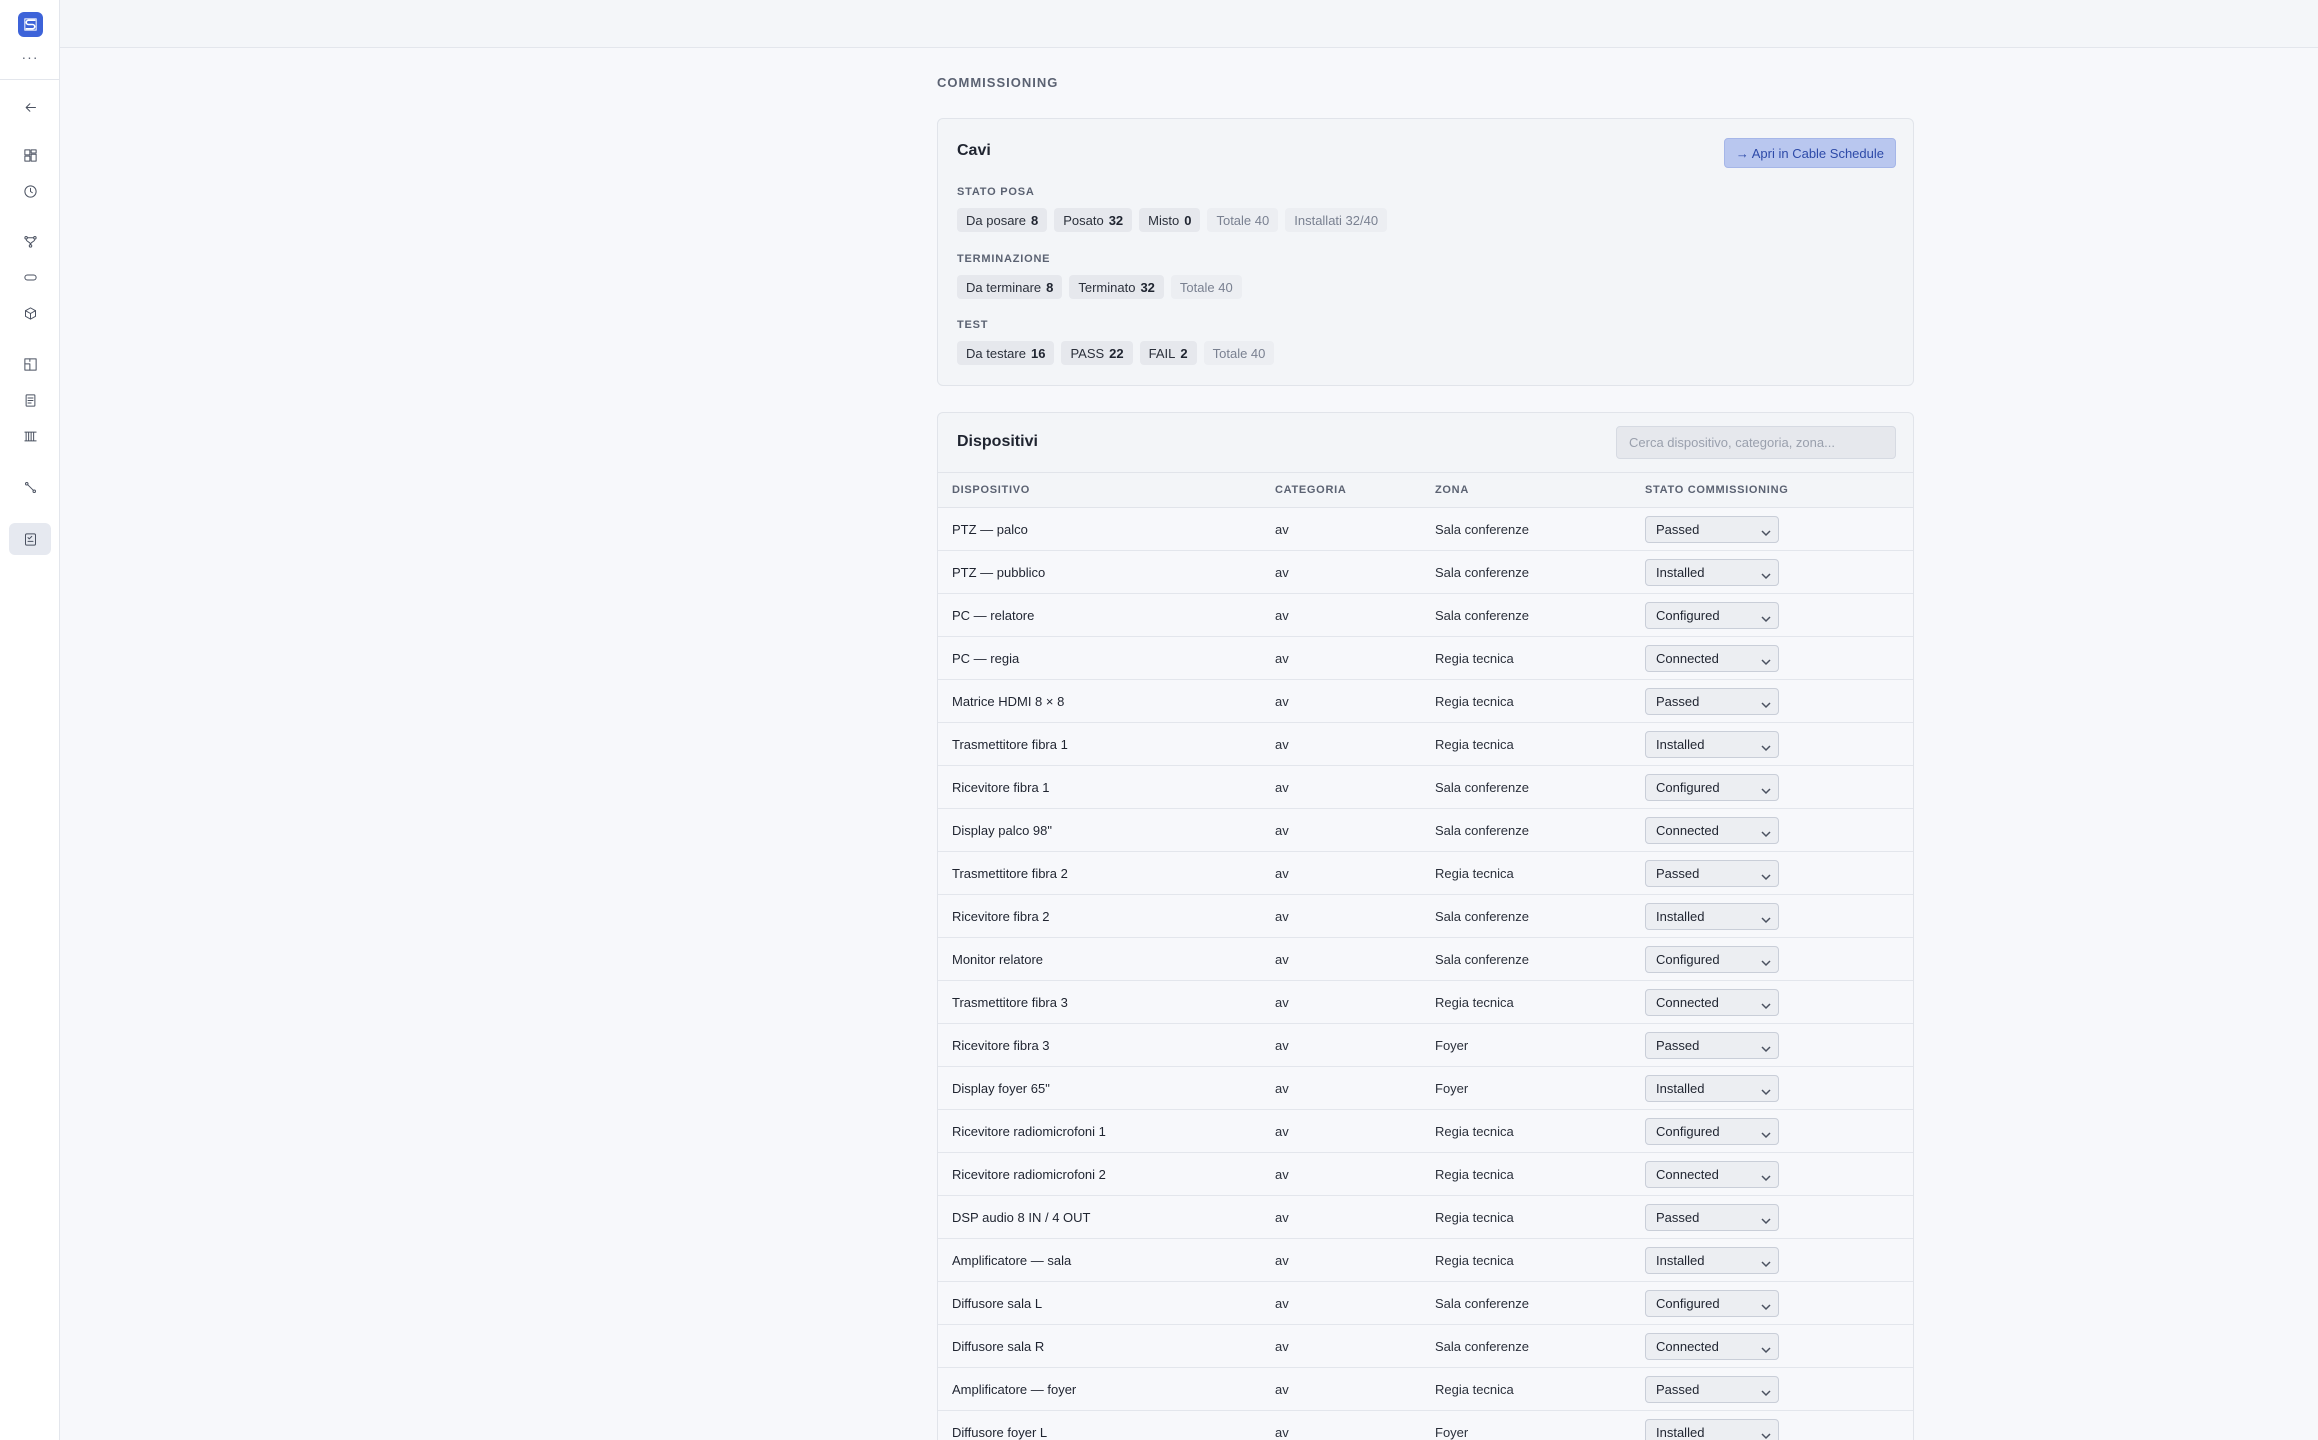  I want to click on open-cable-schedule-button: → Apri in Cable Schedule, so click(1809, 153).